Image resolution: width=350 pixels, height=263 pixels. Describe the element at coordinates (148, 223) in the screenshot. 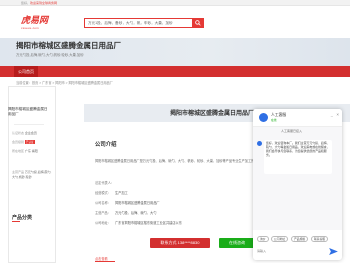

I see `info-value: 广东省揭阳市榕城区榕东街道工业区共建店以东` at that location.